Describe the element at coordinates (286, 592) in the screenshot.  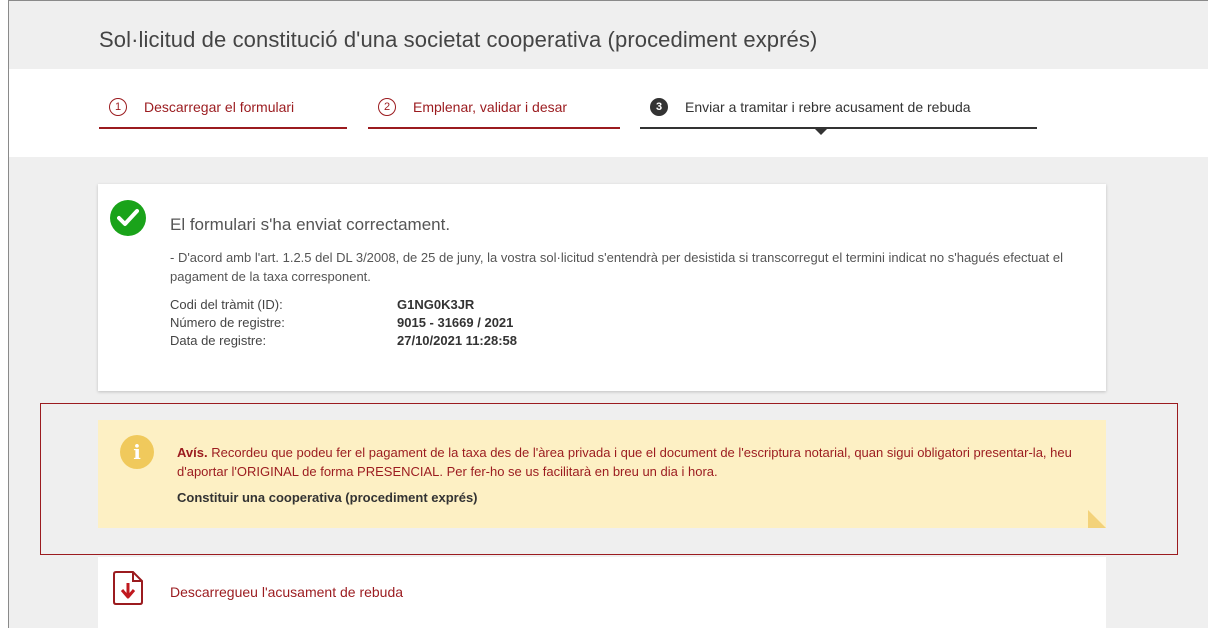
I see `download-receipt-link: Descarregueu l'acusament de rebuda` at that location.